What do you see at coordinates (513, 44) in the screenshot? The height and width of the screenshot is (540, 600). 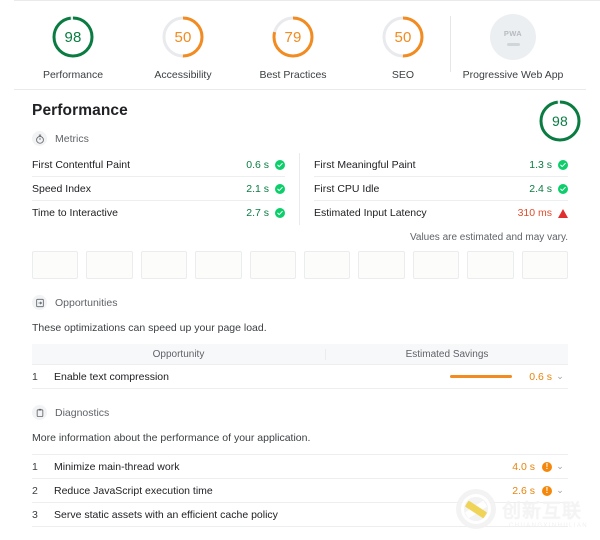 I see `pwa-dash-icon` at bounding box center [513, 44].